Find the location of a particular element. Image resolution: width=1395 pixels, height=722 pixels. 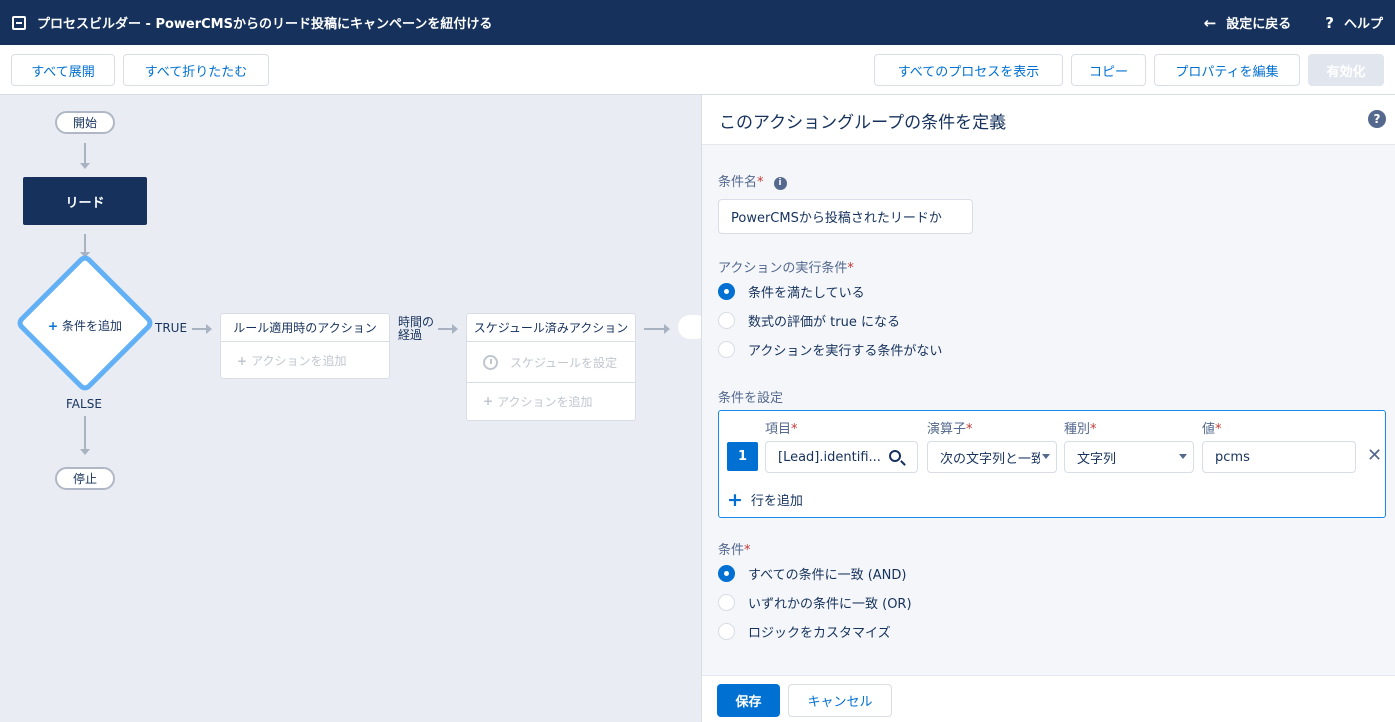

logic-option-custom: ロジックをカスタマイズ is located at coordinates (804, 631).